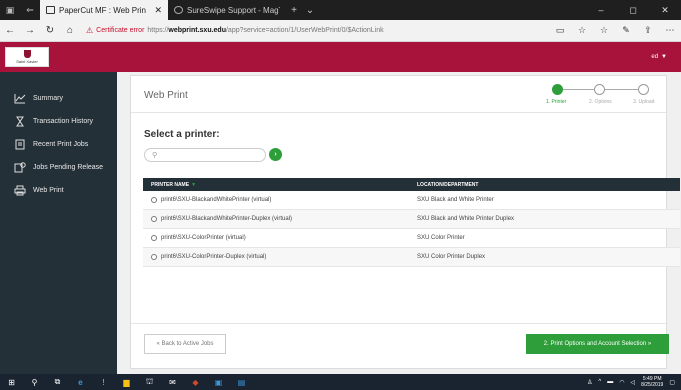  What do you see at coordinates (120, 30) in the screenshot?
I see `certificate-error-label: Certificate error` at bounding box center [120, 30].